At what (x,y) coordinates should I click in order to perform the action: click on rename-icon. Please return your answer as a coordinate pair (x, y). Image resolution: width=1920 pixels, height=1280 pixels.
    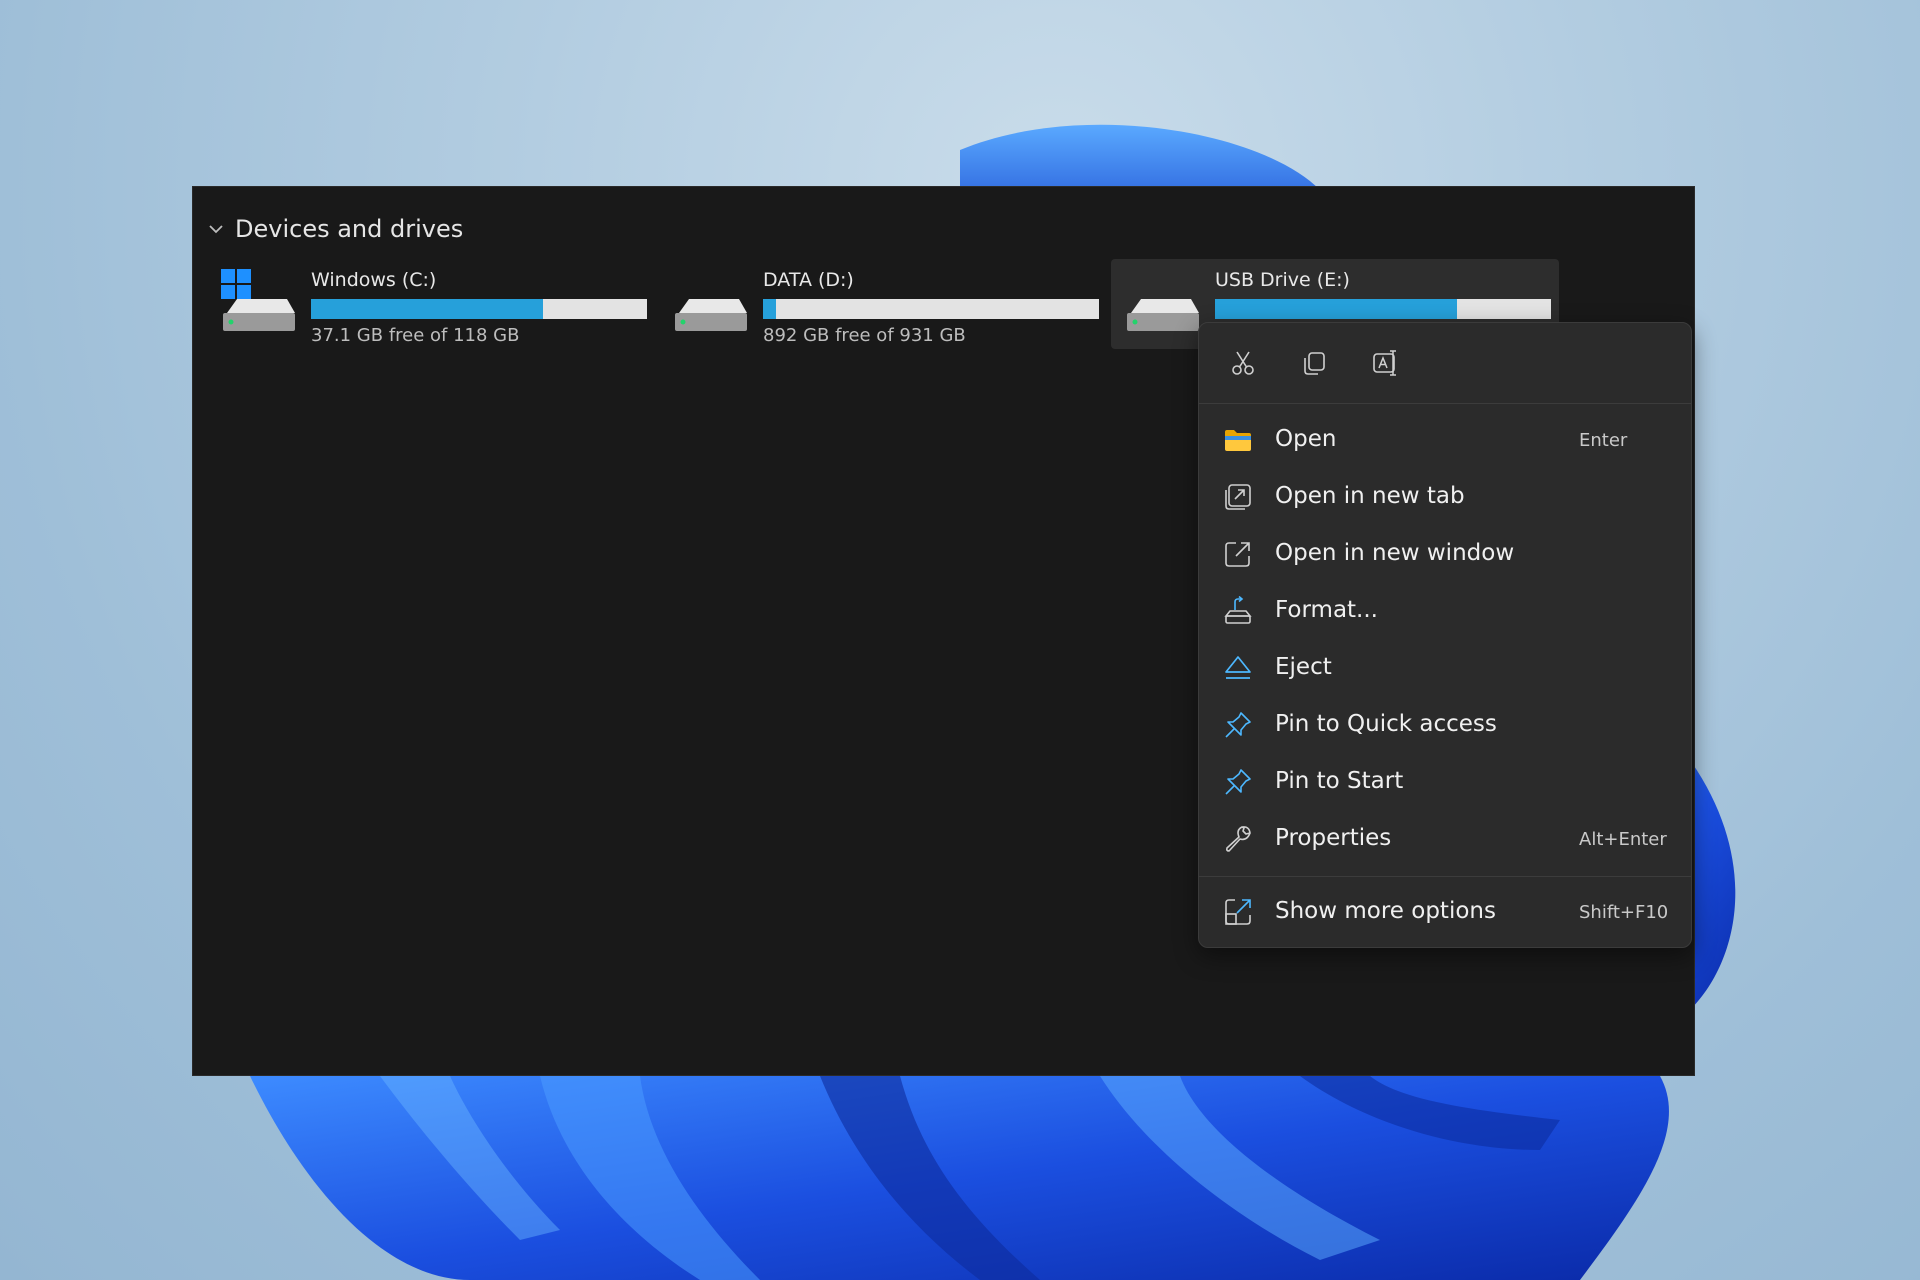
    Looking at the image, I should click on (1384, 363).